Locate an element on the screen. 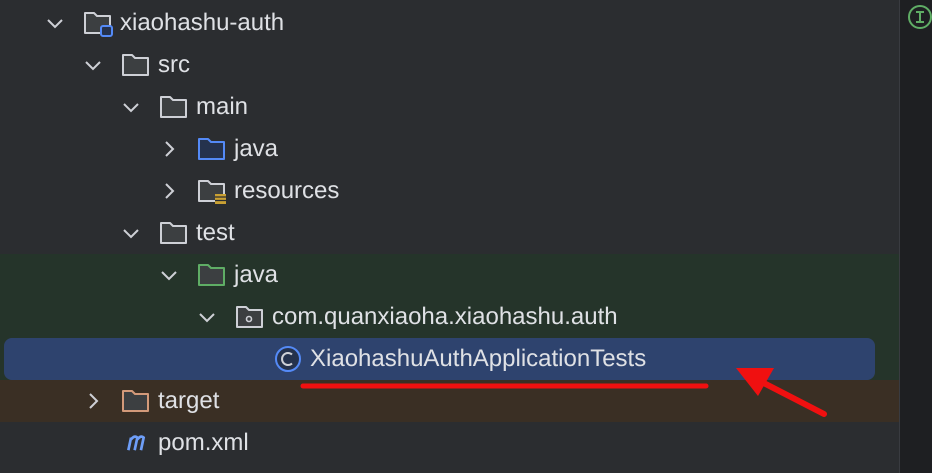 This screenshot has width=932, height=473. maven-icon is located at coordinates (136, 443).